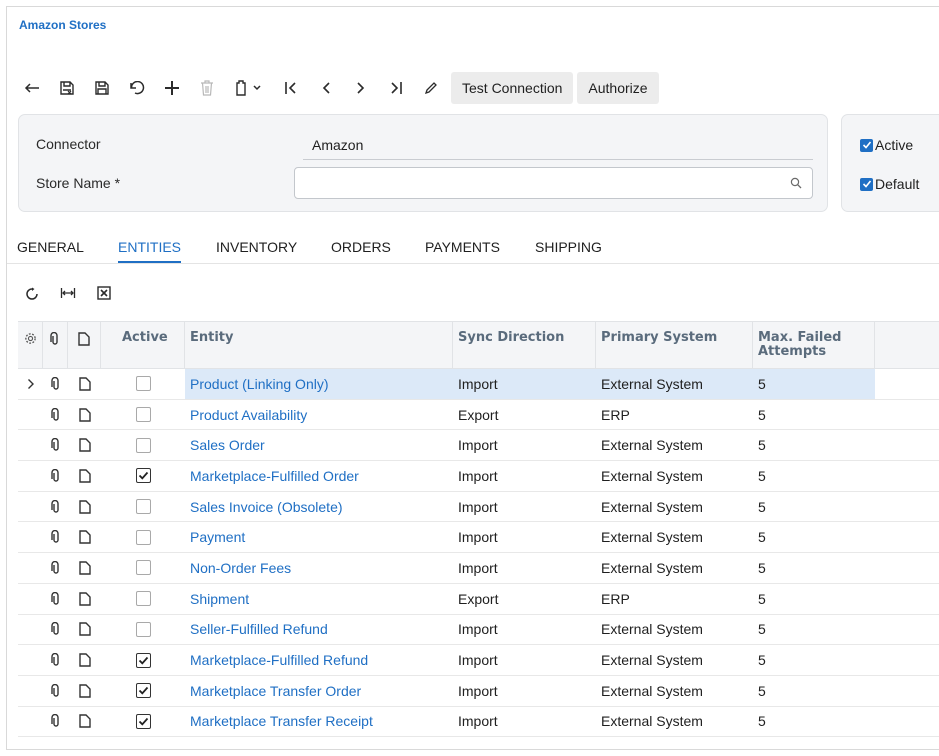  I want to click on entity-link: Shipment, so click(319, 599).